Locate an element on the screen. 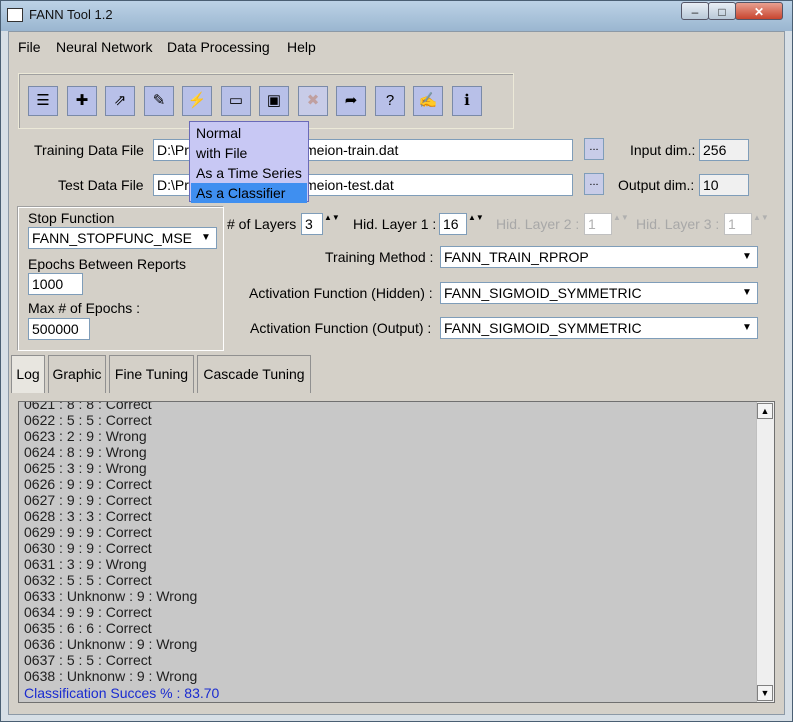 Image resolution: width=793 pixels, height=722 pixels. eraser-icon: ▭ is located at coordinates (236, 100).